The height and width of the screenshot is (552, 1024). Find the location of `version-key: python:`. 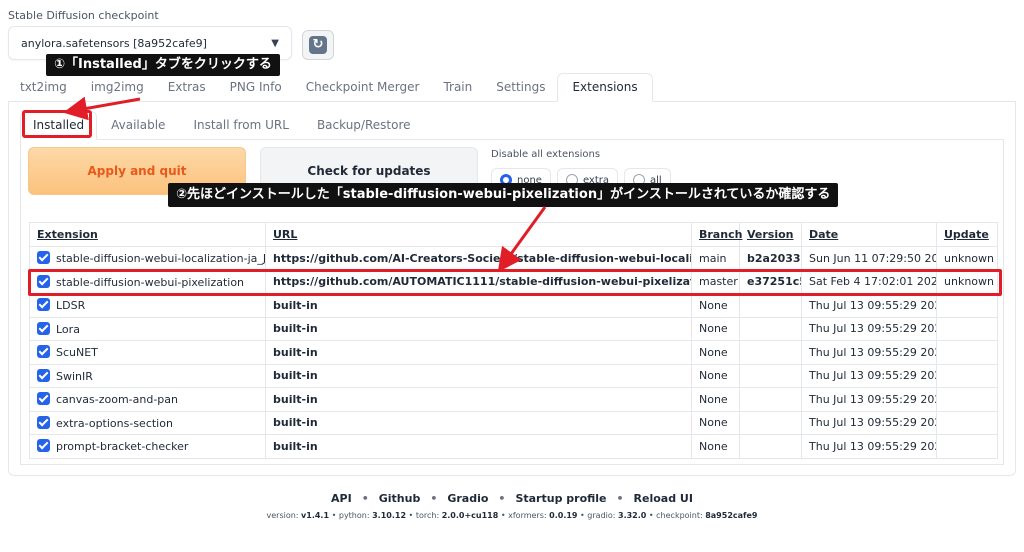

version-key: python: is located at coordinates (355, 515).